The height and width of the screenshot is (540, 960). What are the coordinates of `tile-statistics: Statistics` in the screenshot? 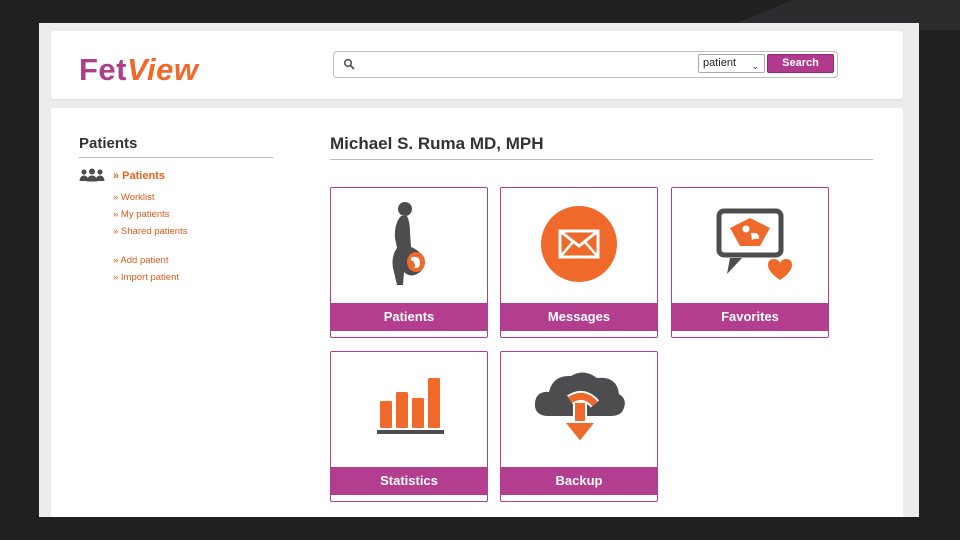 It's located at (409, 426).